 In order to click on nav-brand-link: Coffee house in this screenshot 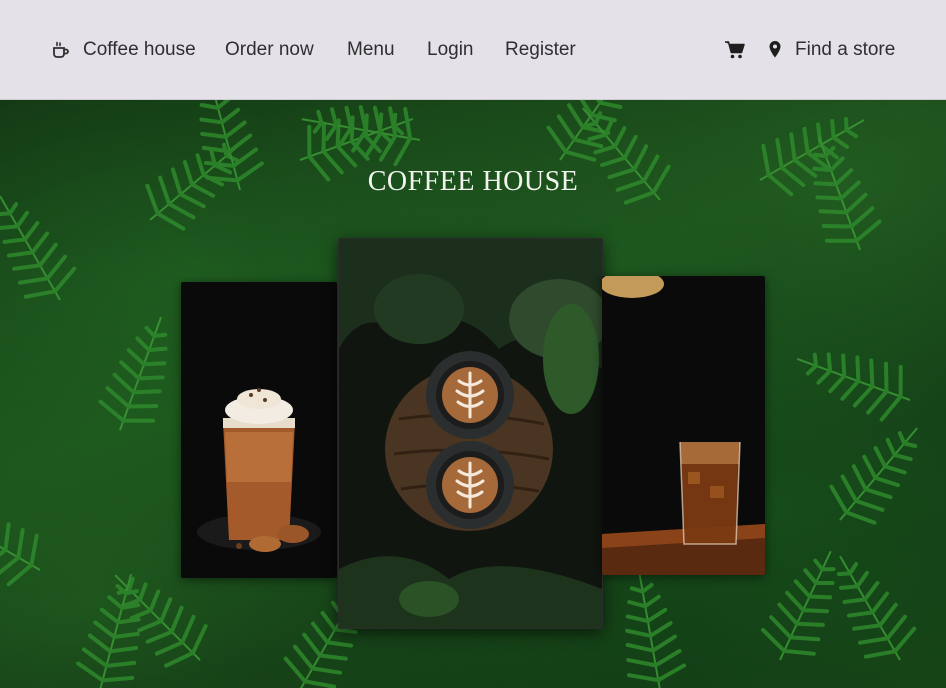, I will do `click(139, 50)`.